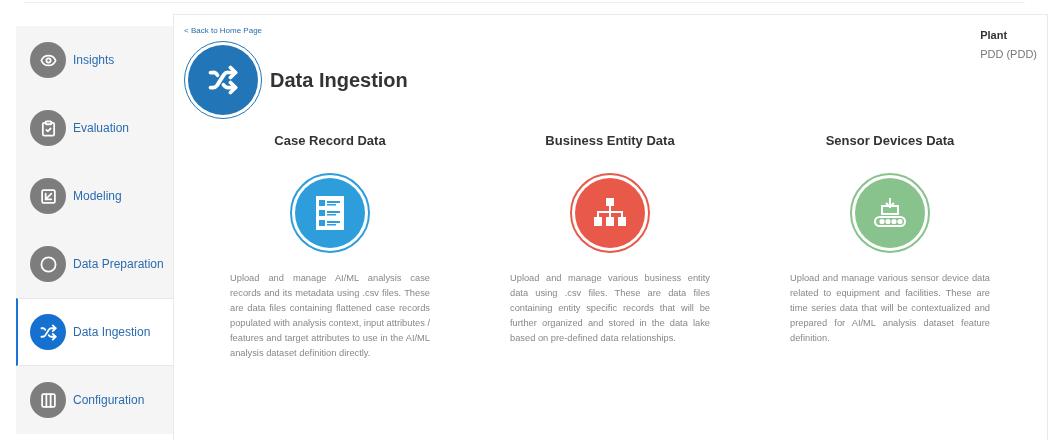  Describe the element at coordinates (48, 264) in the screenshot. I see `ring-icon` at that location.